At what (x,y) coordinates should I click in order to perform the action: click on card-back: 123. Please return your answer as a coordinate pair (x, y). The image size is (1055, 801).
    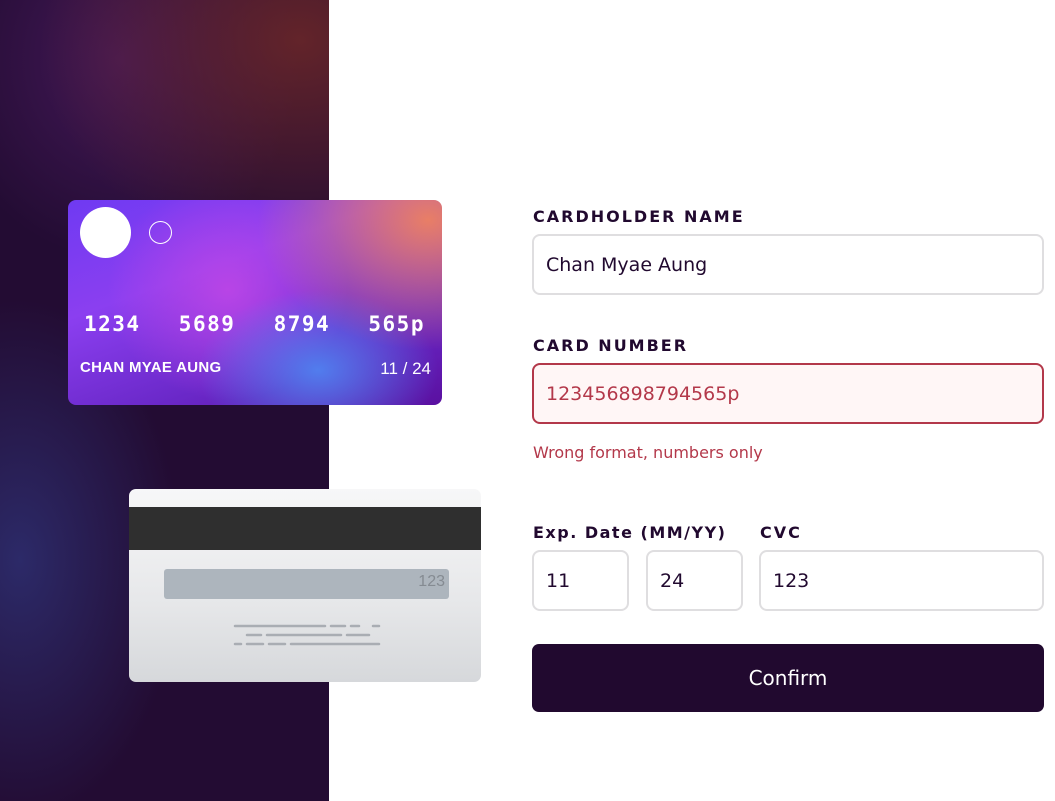
    Looking at the image, I should click on (305, 585).